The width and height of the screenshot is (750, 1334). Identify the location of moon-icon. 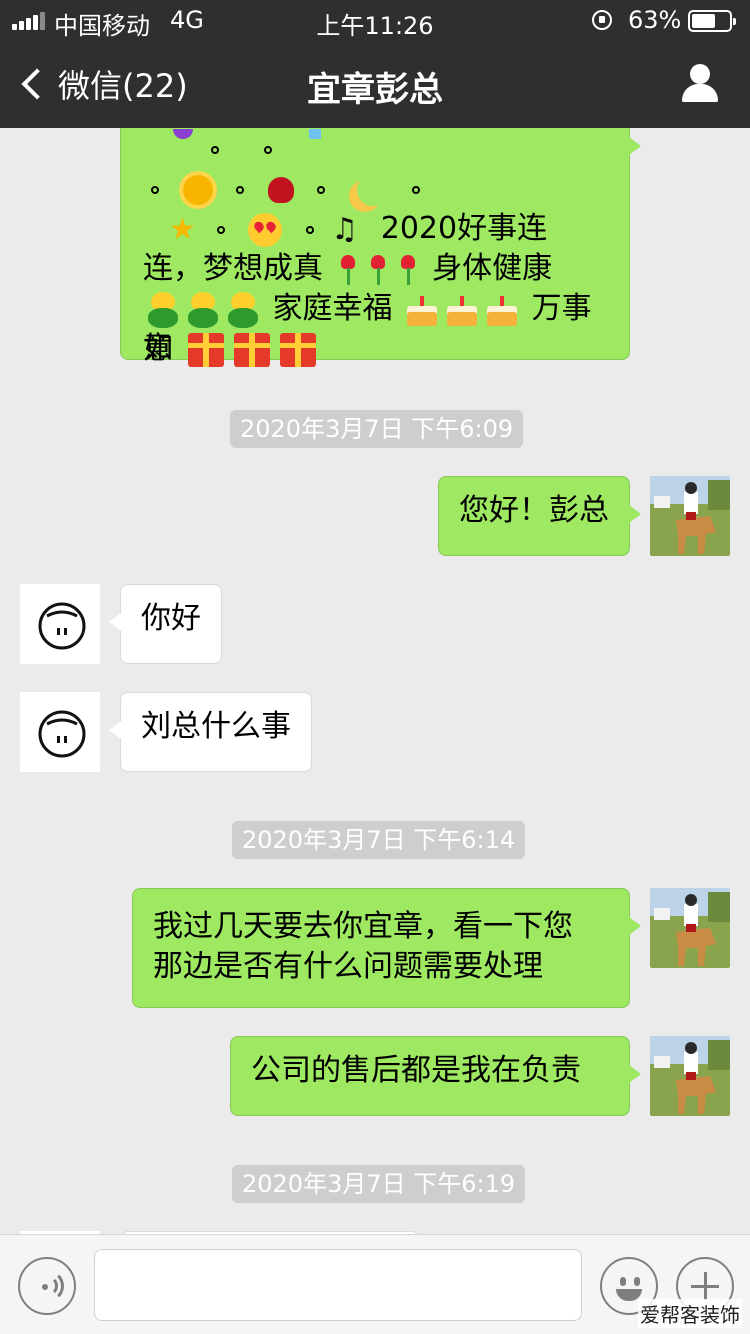
(373, 190).